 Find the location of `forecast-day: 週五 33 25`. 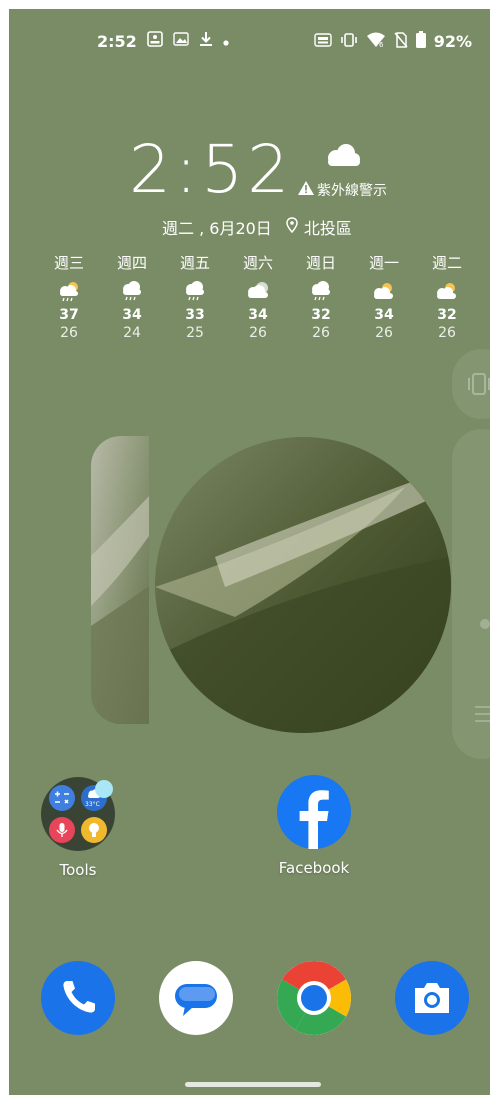

forecast-day: 週五 33 25 is located at coordinates (195, 296).